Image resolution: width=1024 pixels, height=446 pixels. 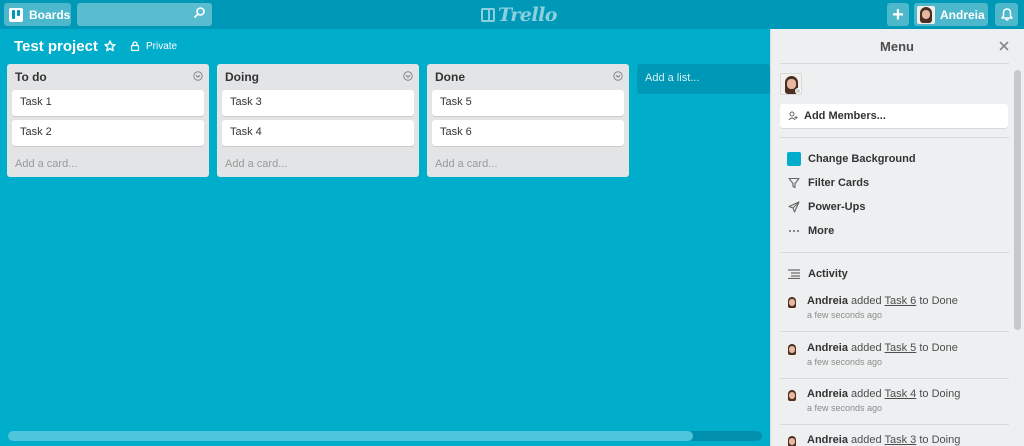 I want to click on activity-label: Activity, so click(x=828, y=274).